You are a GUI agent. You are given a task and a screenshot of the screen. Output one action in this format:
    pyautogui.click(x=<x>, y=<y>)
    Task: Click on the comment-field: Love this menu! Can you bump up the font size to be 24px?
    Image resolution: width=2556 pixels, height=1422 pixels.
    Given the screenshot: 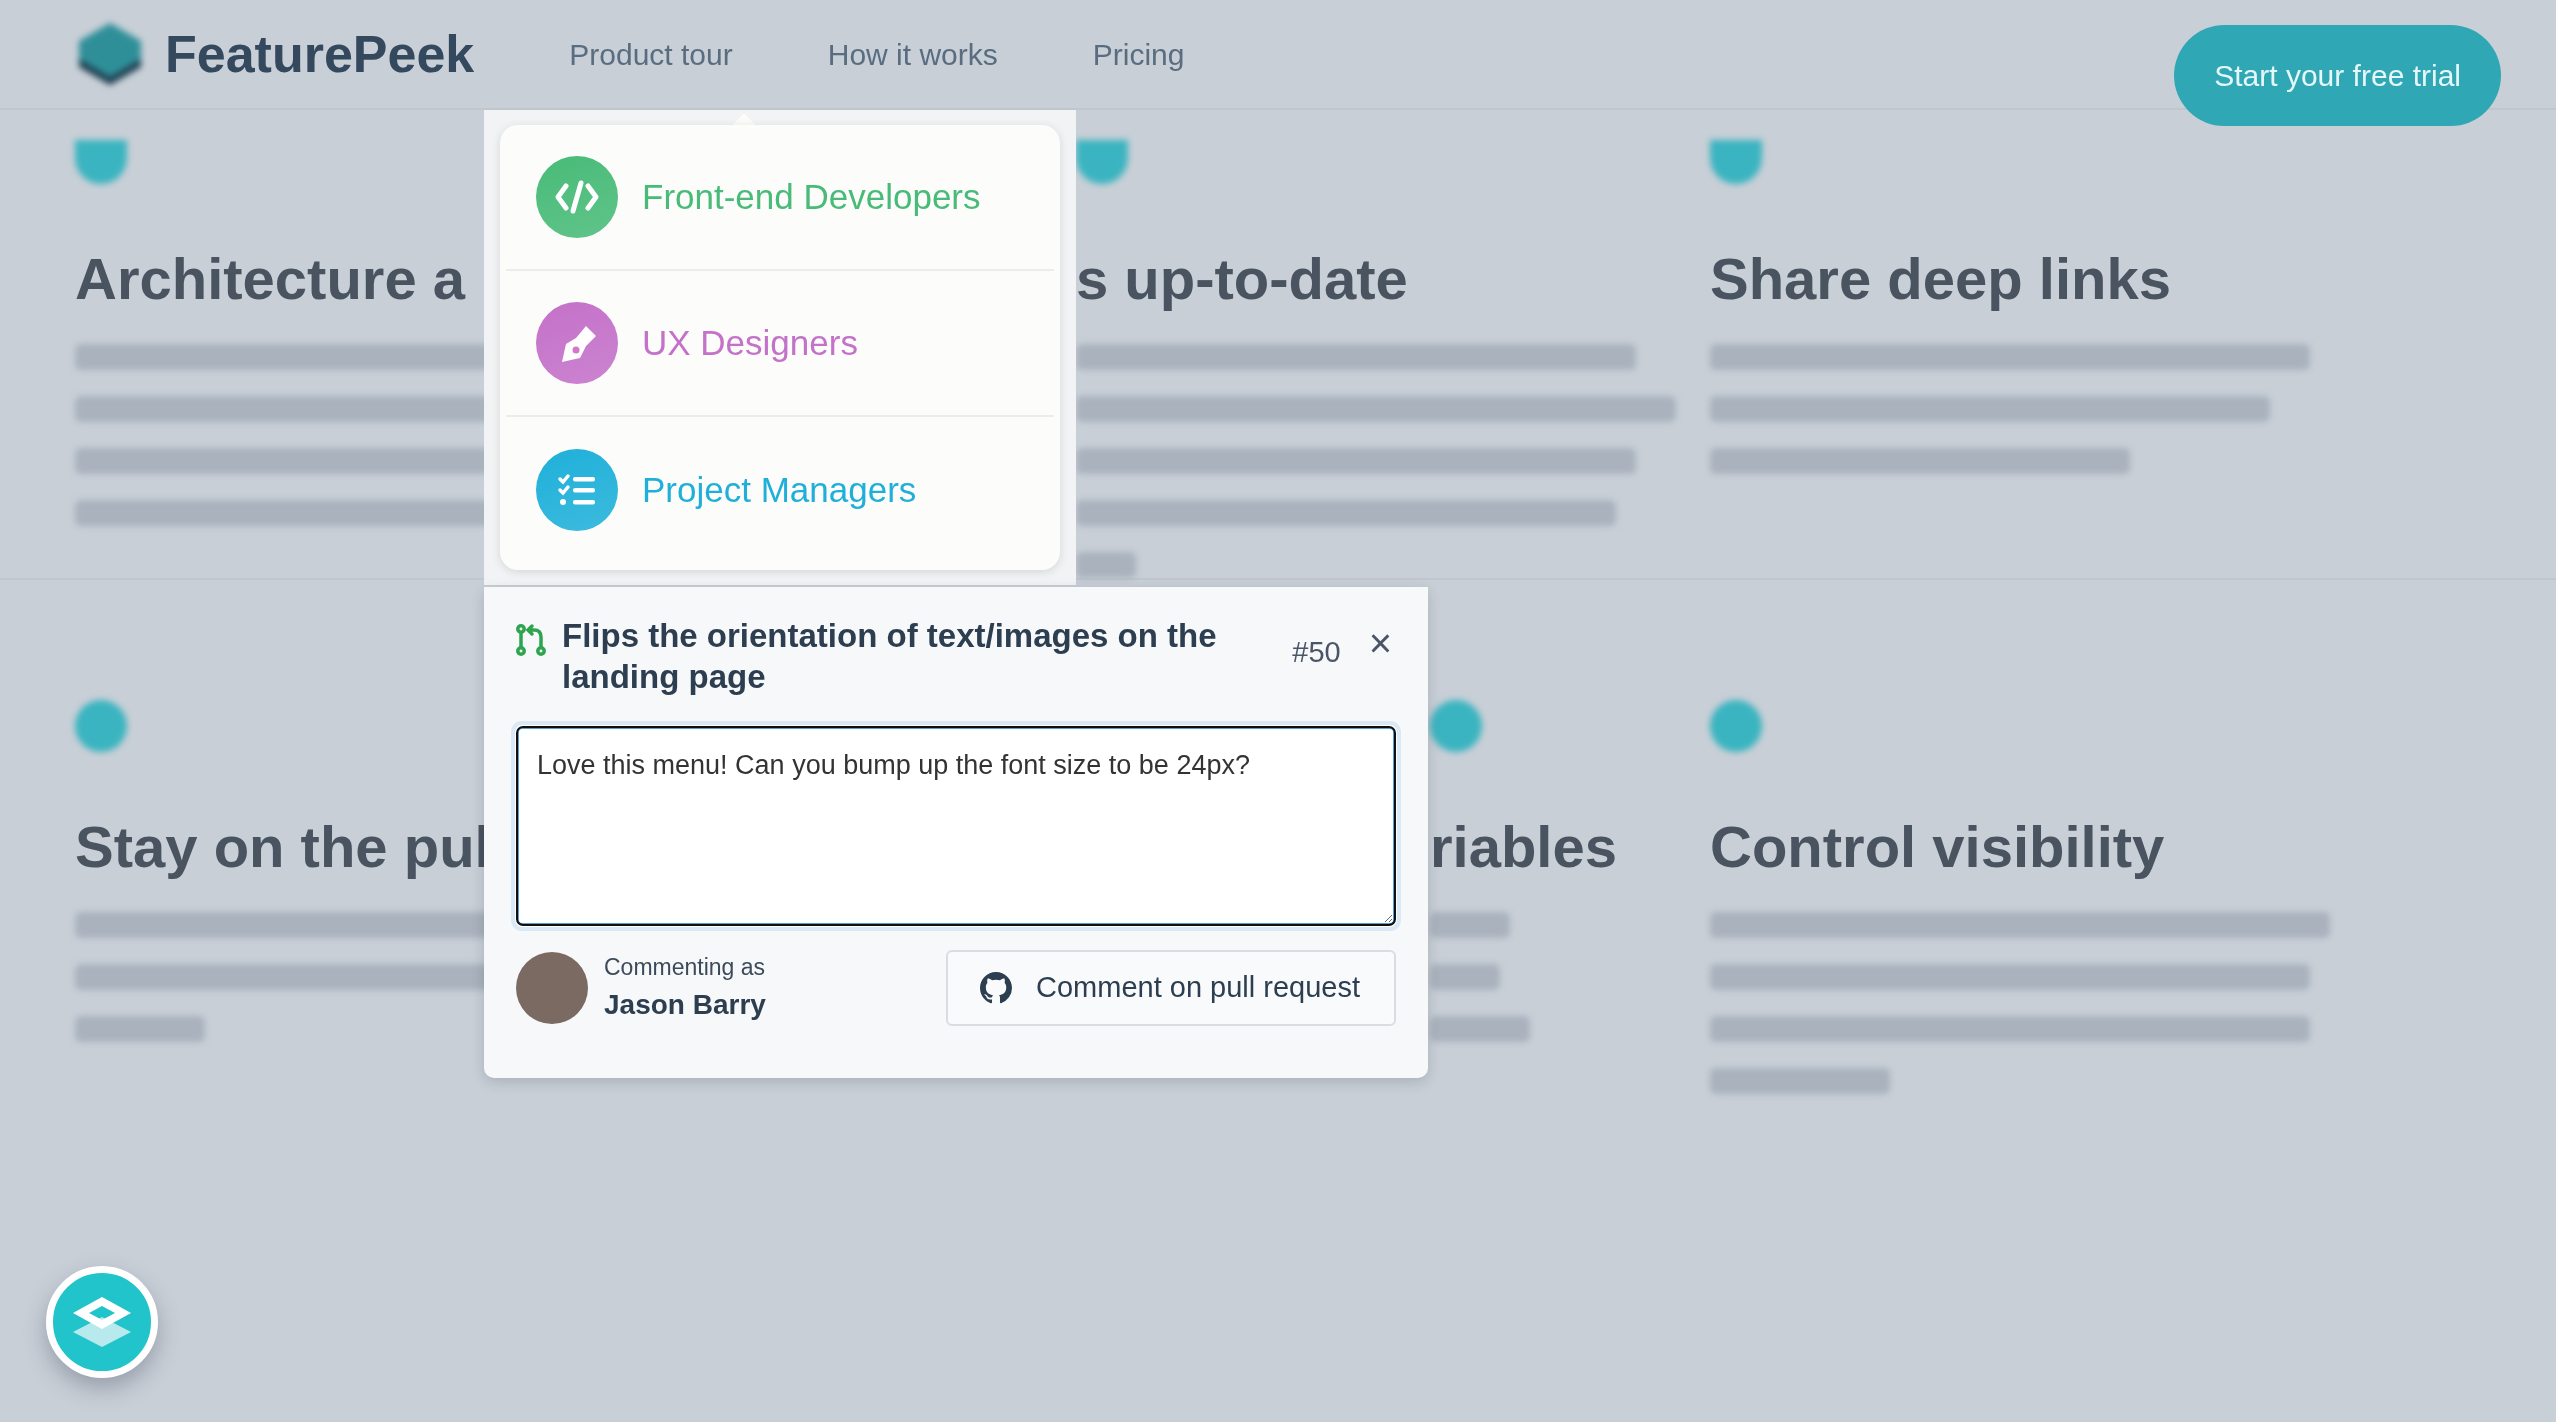 What is the action you would take?
    pyautogui.click(x=956, y=825)
    